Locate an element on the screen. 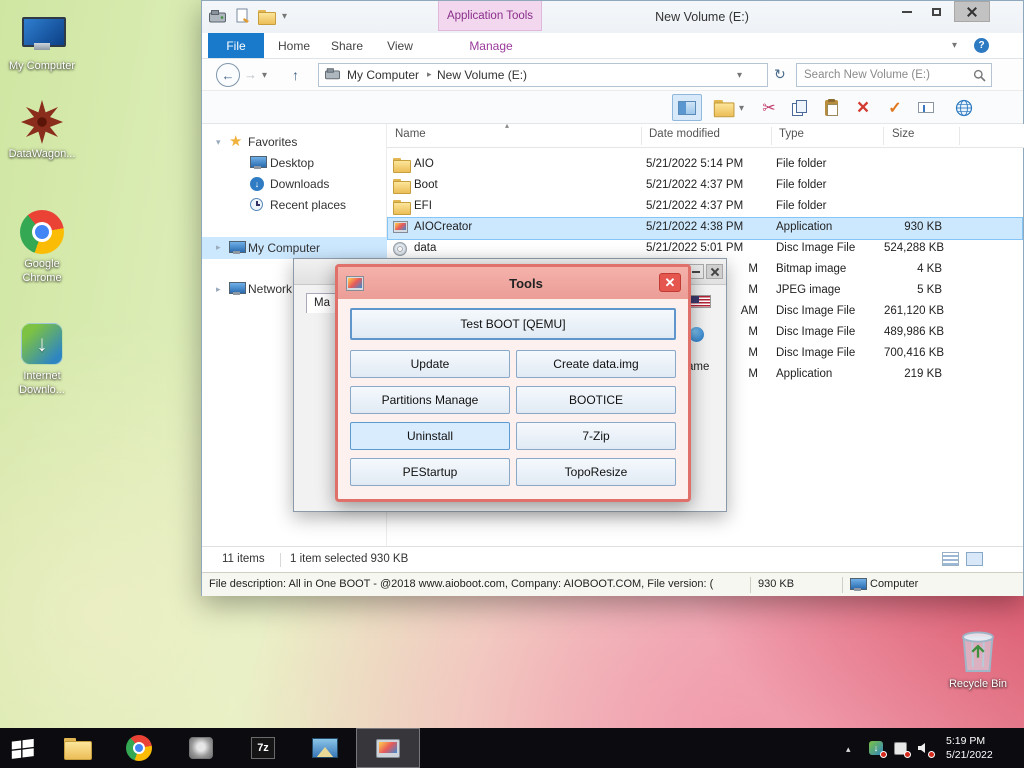  minimize-button is located at coordinates (906, 11).